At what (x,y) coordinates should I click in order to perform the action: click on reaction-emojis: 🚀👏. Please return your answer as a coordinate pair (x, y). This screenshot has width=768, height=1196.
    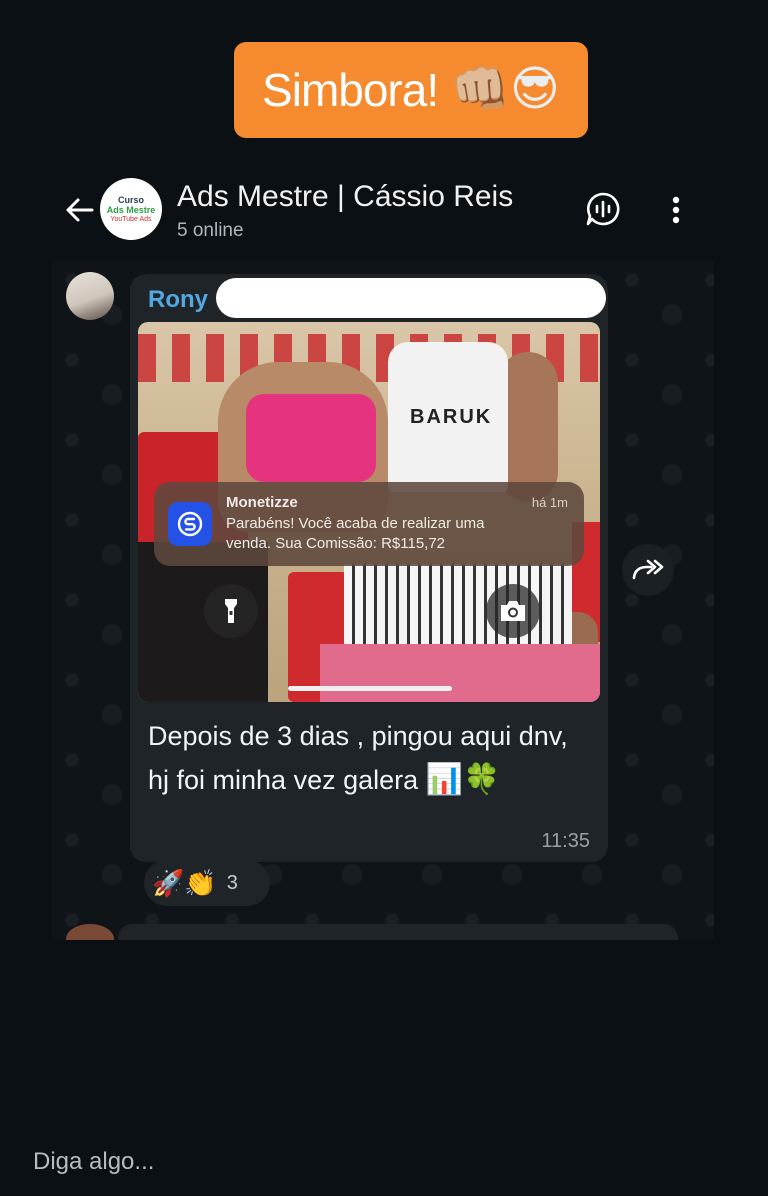
    Looking at the image, I should click on (184, 883).